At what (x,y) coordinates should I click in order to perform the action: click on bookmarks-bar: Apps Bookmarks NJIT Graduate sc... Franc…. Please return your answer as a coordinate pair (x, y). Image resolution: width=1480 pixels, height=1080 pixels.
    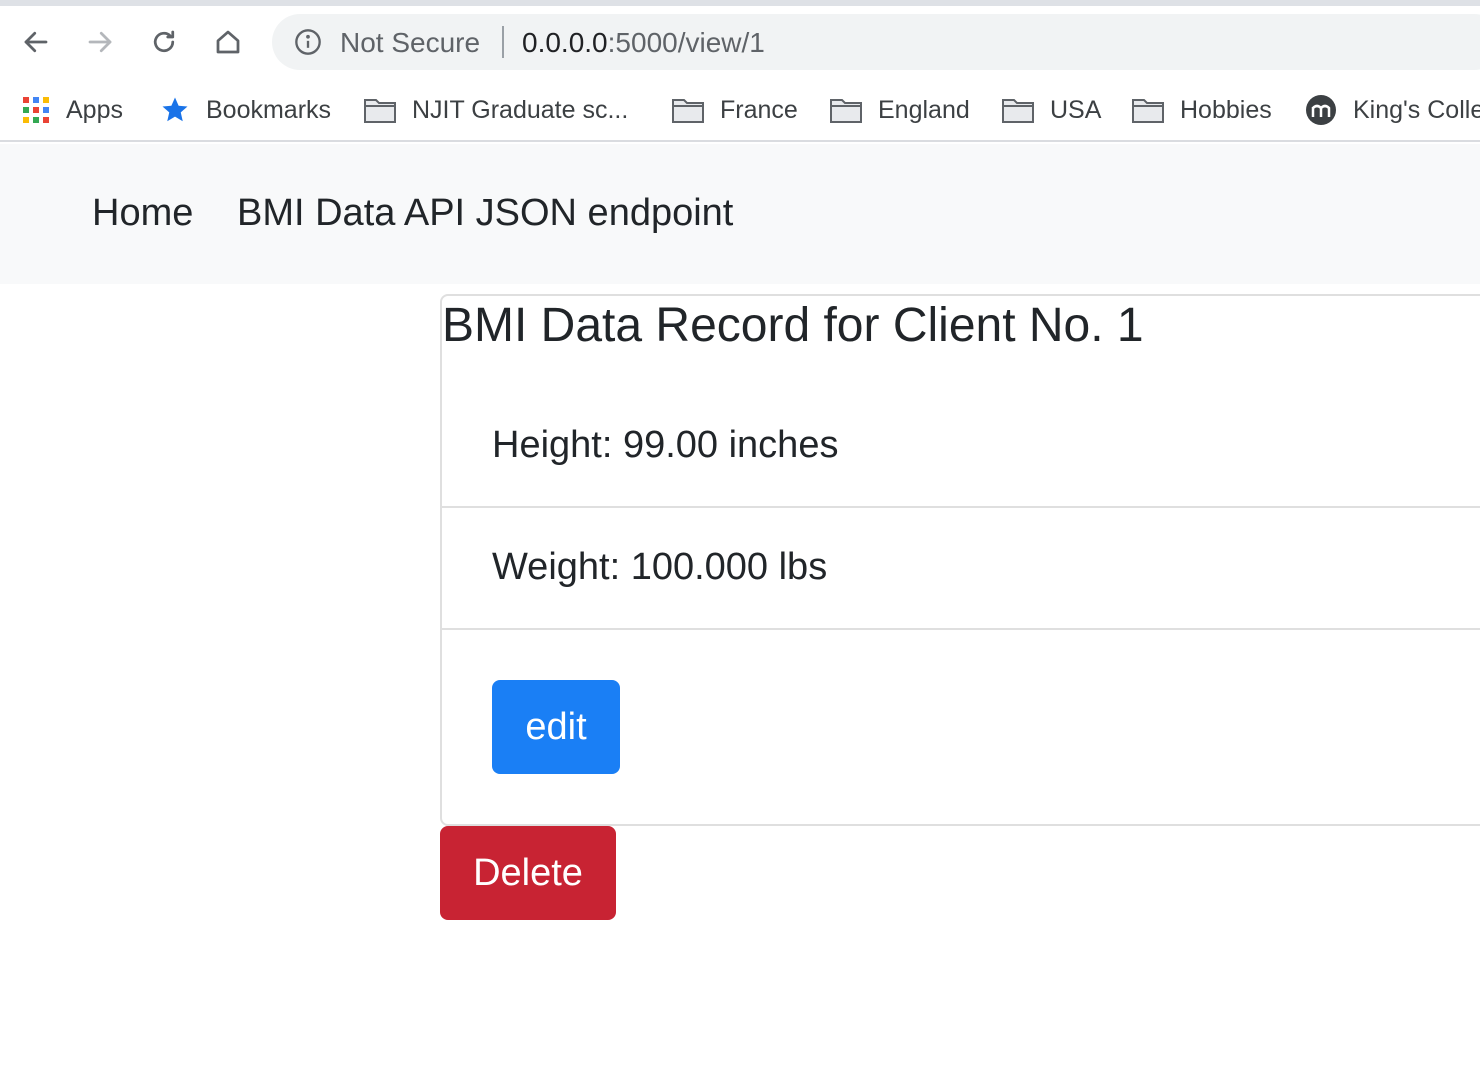
    Looking at the image, I should click on (740, 111).